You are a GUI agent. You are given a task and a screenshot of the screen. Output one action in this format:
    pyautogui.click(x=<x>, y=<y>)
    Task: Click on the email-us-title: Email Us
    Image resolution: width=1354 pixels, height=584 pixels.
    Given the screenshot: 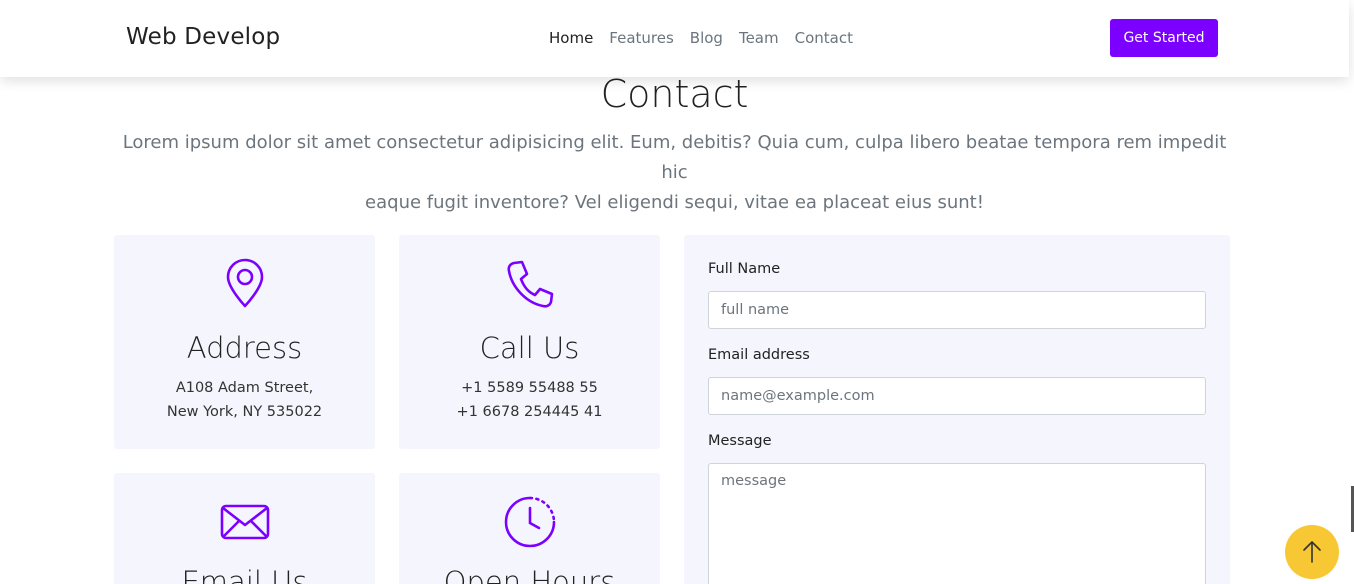 What is the action you would take?
    pyautogui.click(x=244, y=574)
    